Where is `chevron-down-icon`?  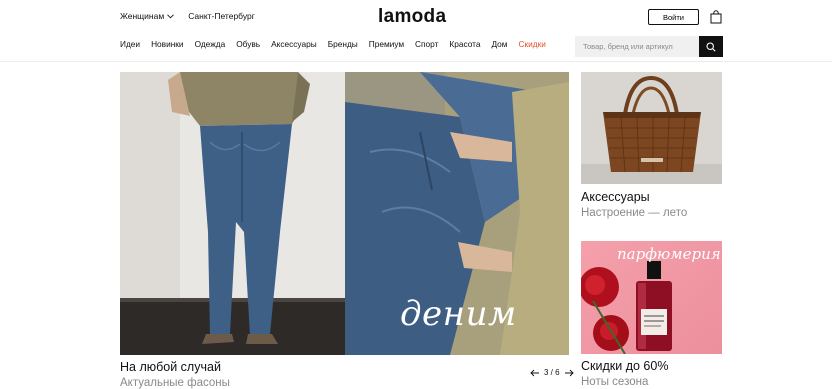 chevron-down-icon is located at coordinates (171, 15).